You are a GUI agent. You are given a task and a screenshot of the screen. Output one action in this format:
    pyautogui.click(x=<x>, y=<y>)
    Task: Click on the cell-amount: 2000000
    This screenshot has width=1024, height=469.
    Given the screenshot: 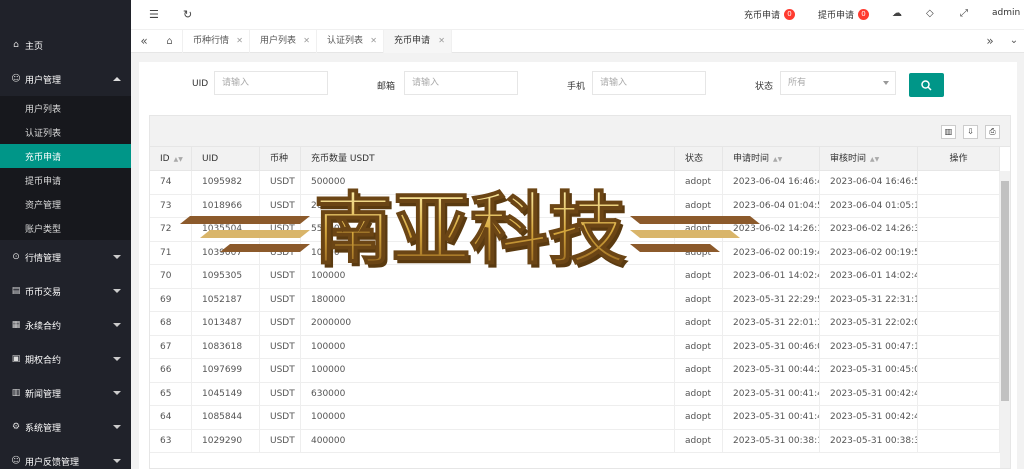 What is the action you would take?
    pyautogui.click(x=488, y=323)
    